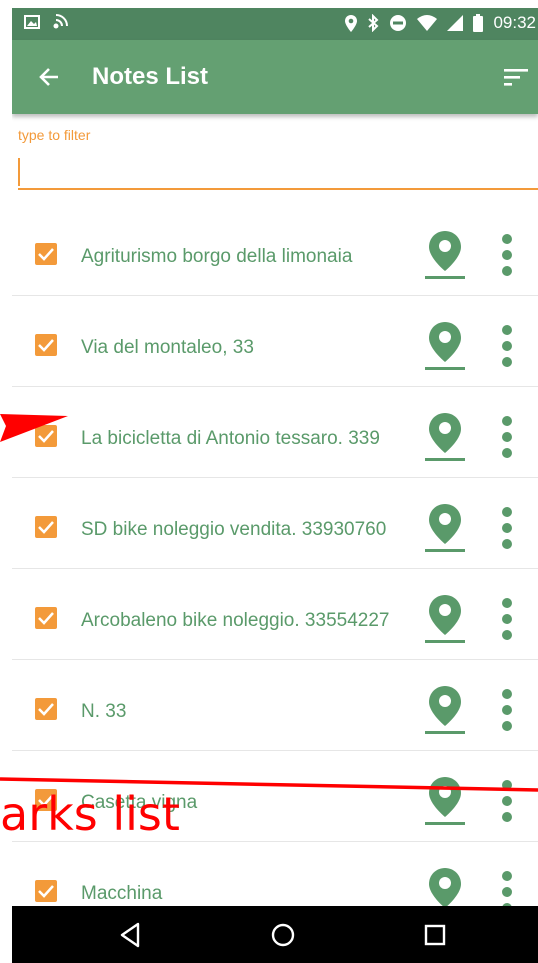 This screenshot has width=538, height=963. Describe the element at coordinates (275, 341) in the screenshot. I see `list-item: Via del montaleo, 33` at that location.